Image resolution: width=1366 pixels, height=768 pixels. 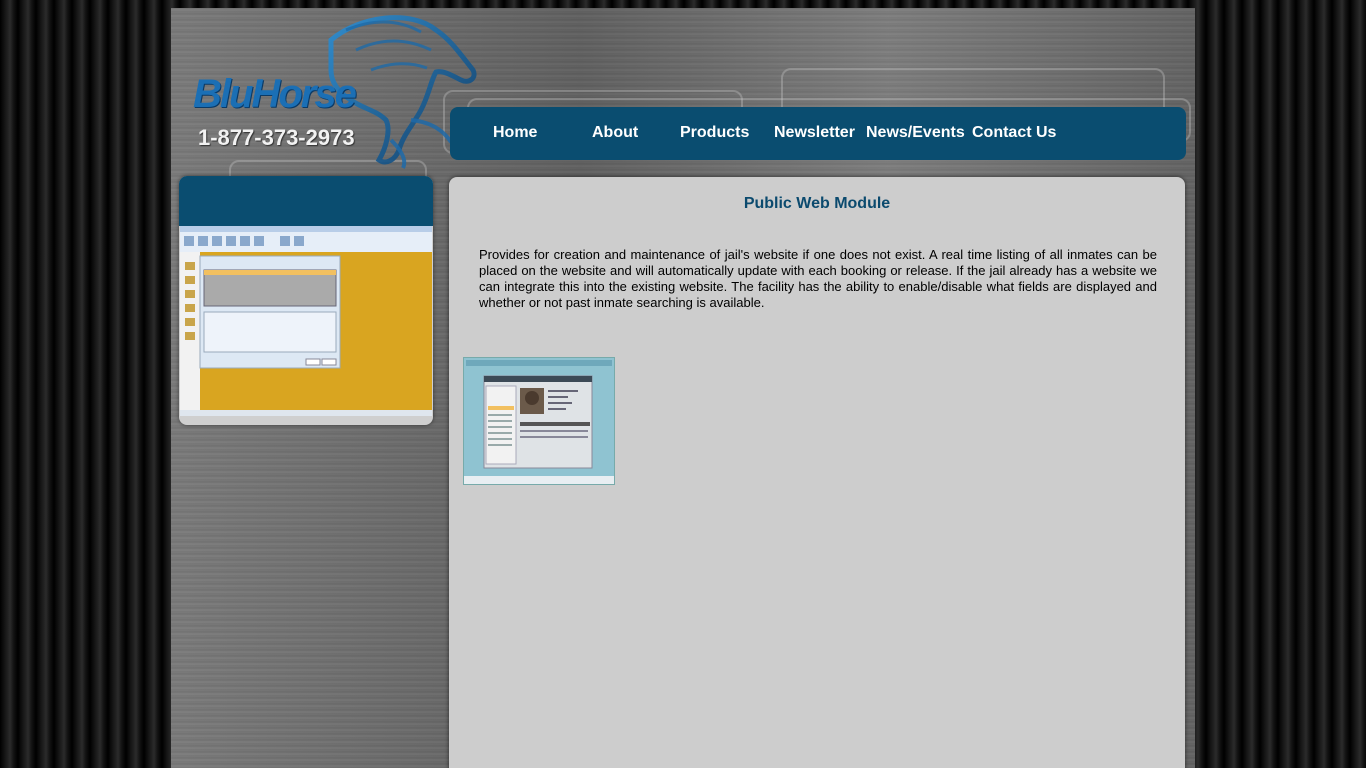 What do you see at coordinates (275, 94) in the screenshot?
I see `brand-name: BluHorse` at bounding box center [275, 94].